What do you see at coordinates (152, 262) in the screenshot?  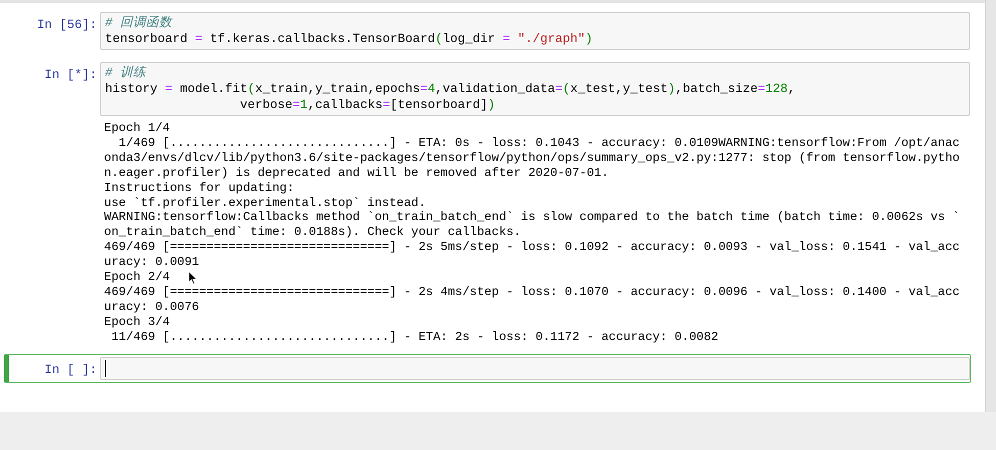 I see `output-line: uracy: 0.0091` at bounding box center [152, 262].